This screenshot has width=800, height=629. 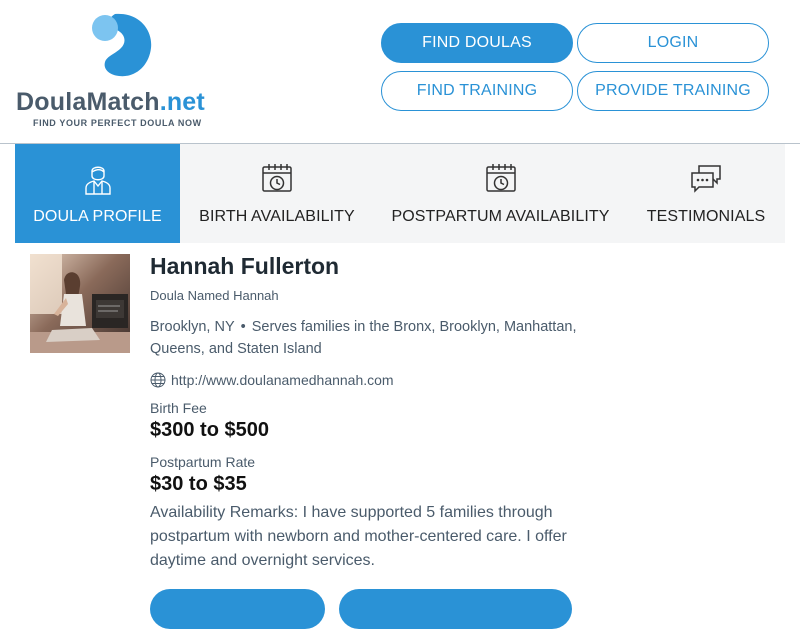 I want to click on logo-tagline: FIND YOUR PERFECT DOULA NOW, so click(x=117, y=123).